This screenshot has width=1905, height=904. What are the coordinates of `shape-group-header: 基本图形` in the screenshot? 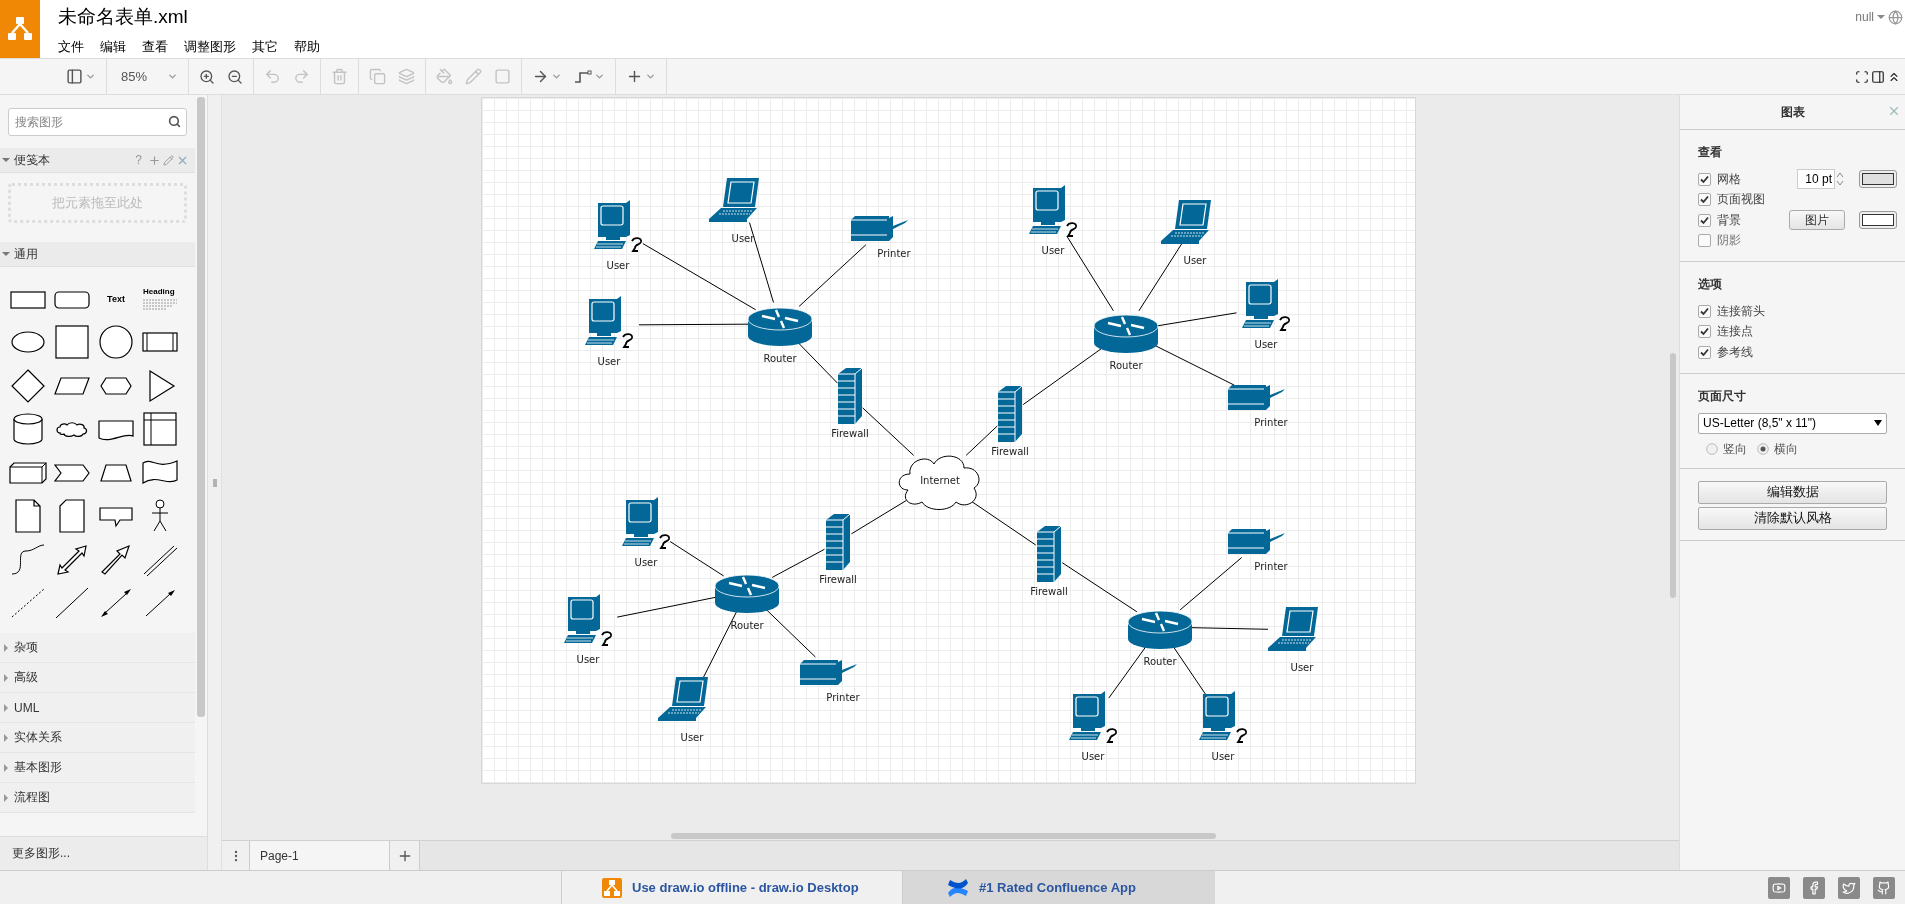 It's located at (97, 768).